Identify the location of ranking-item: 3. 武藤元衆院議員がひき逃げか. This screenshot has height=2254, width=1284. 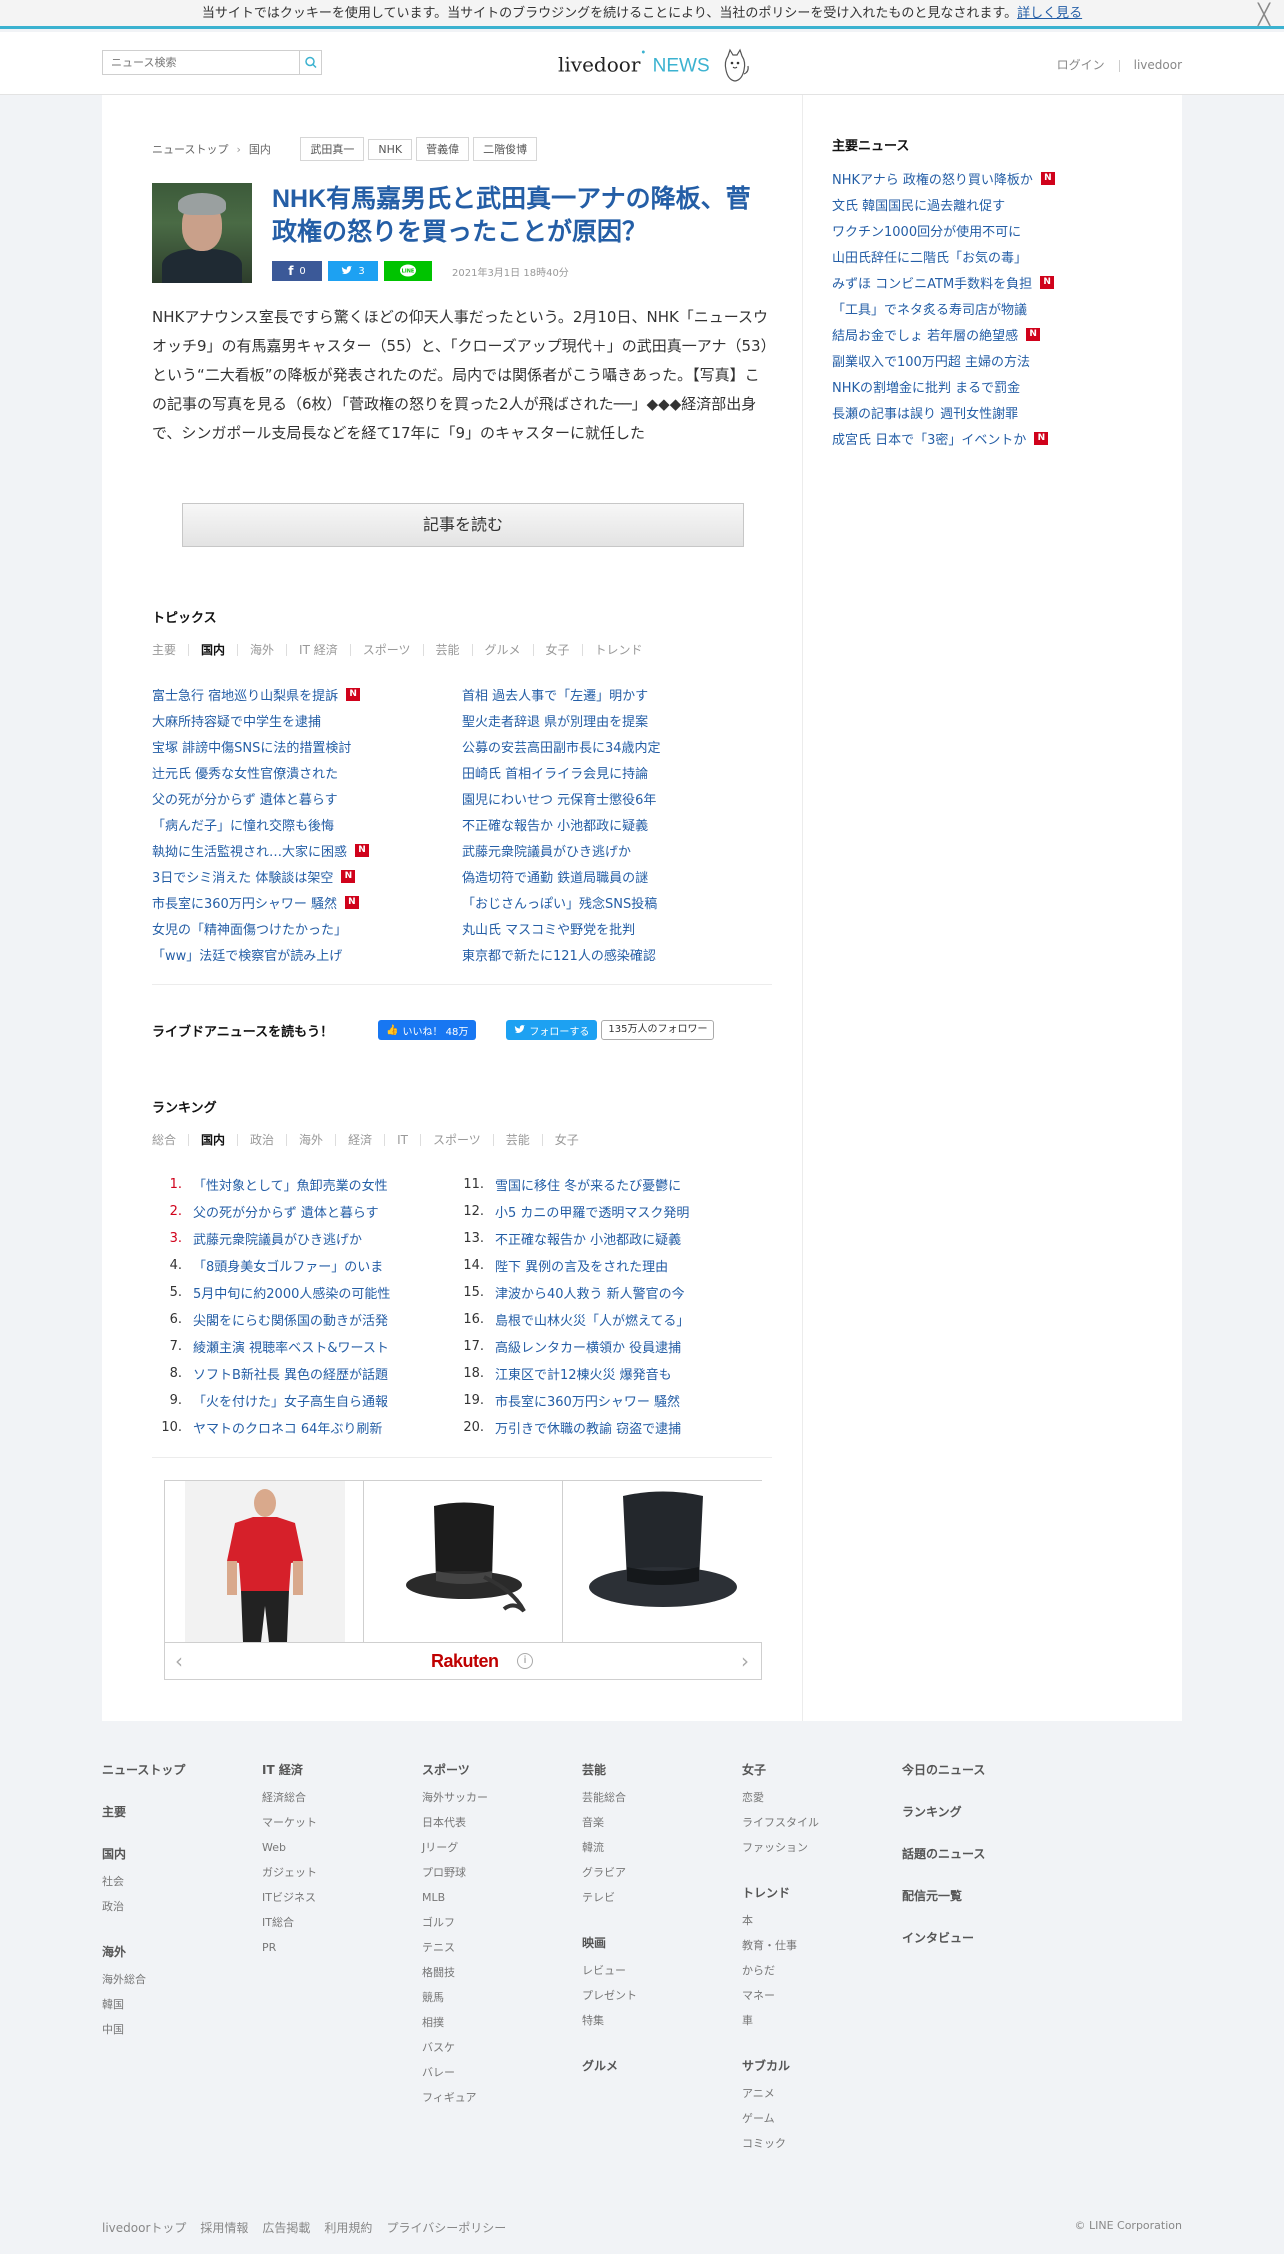
(302, 1238).